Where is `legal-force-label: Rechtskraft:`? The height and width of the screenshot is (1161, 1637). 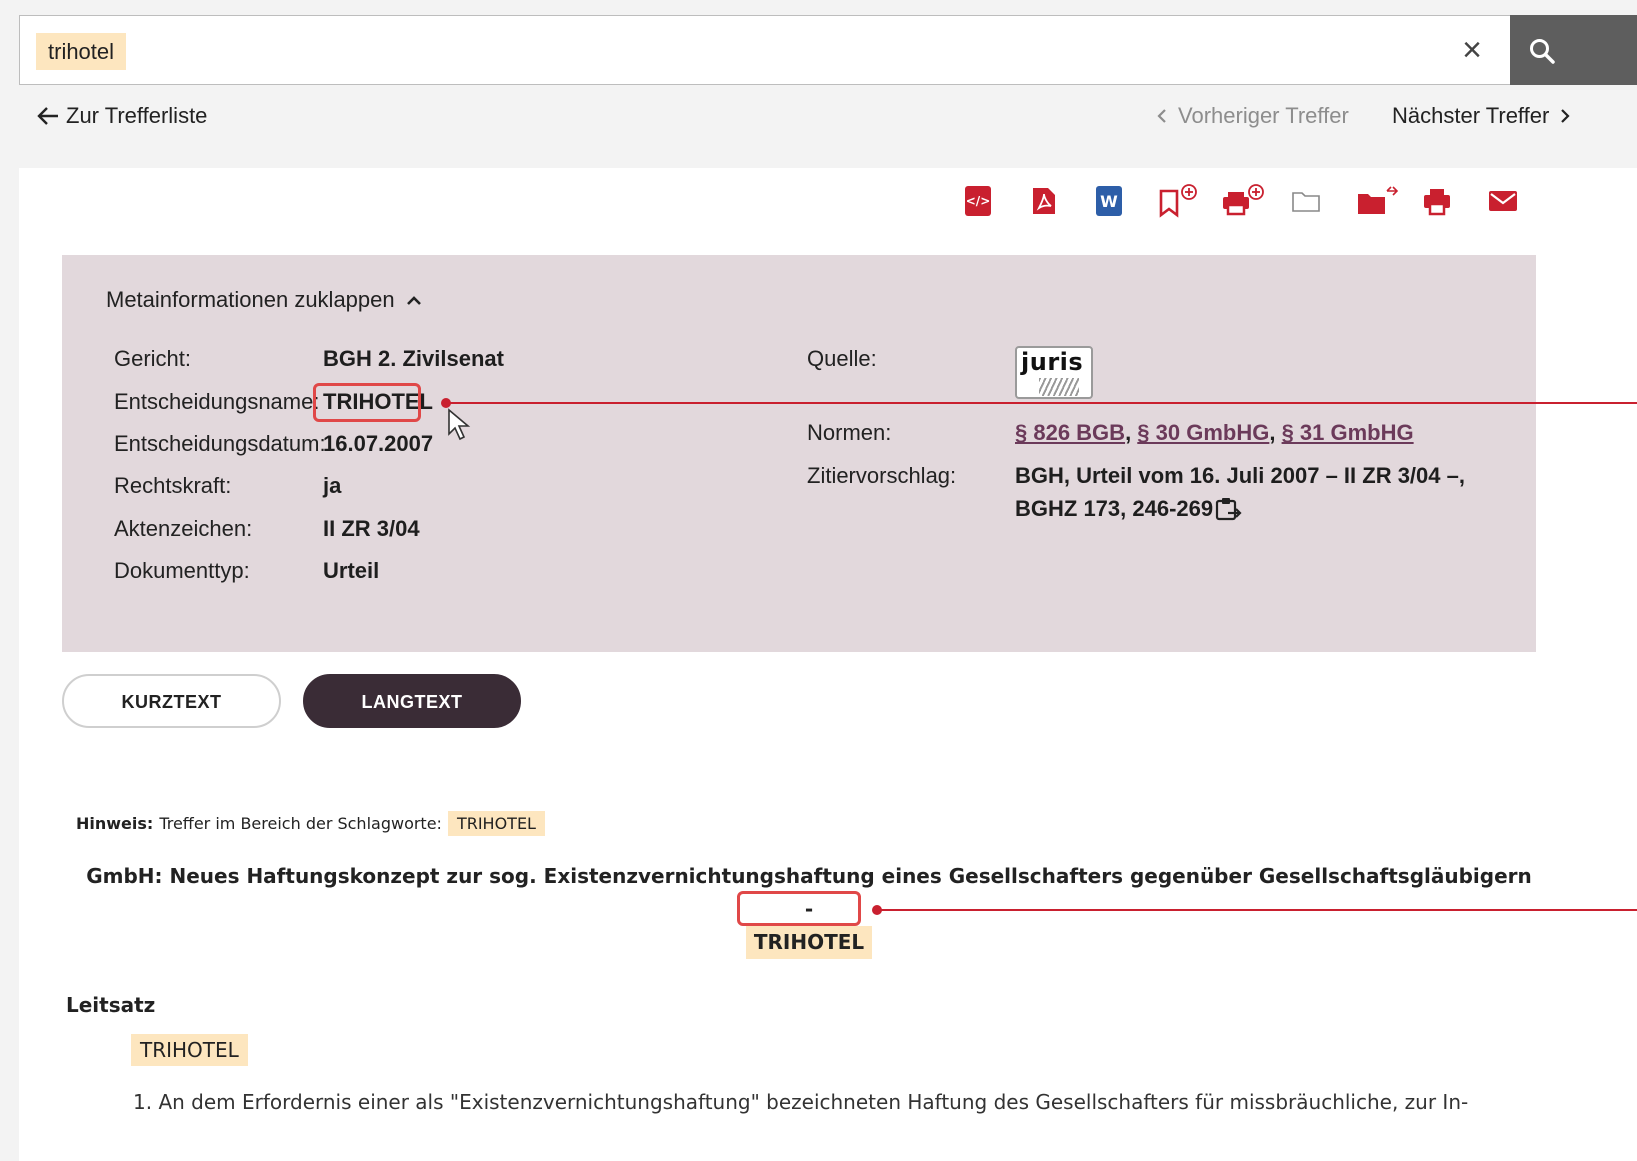
legal-force-label: Rechtskraft: is located at coordinates (173, 485).